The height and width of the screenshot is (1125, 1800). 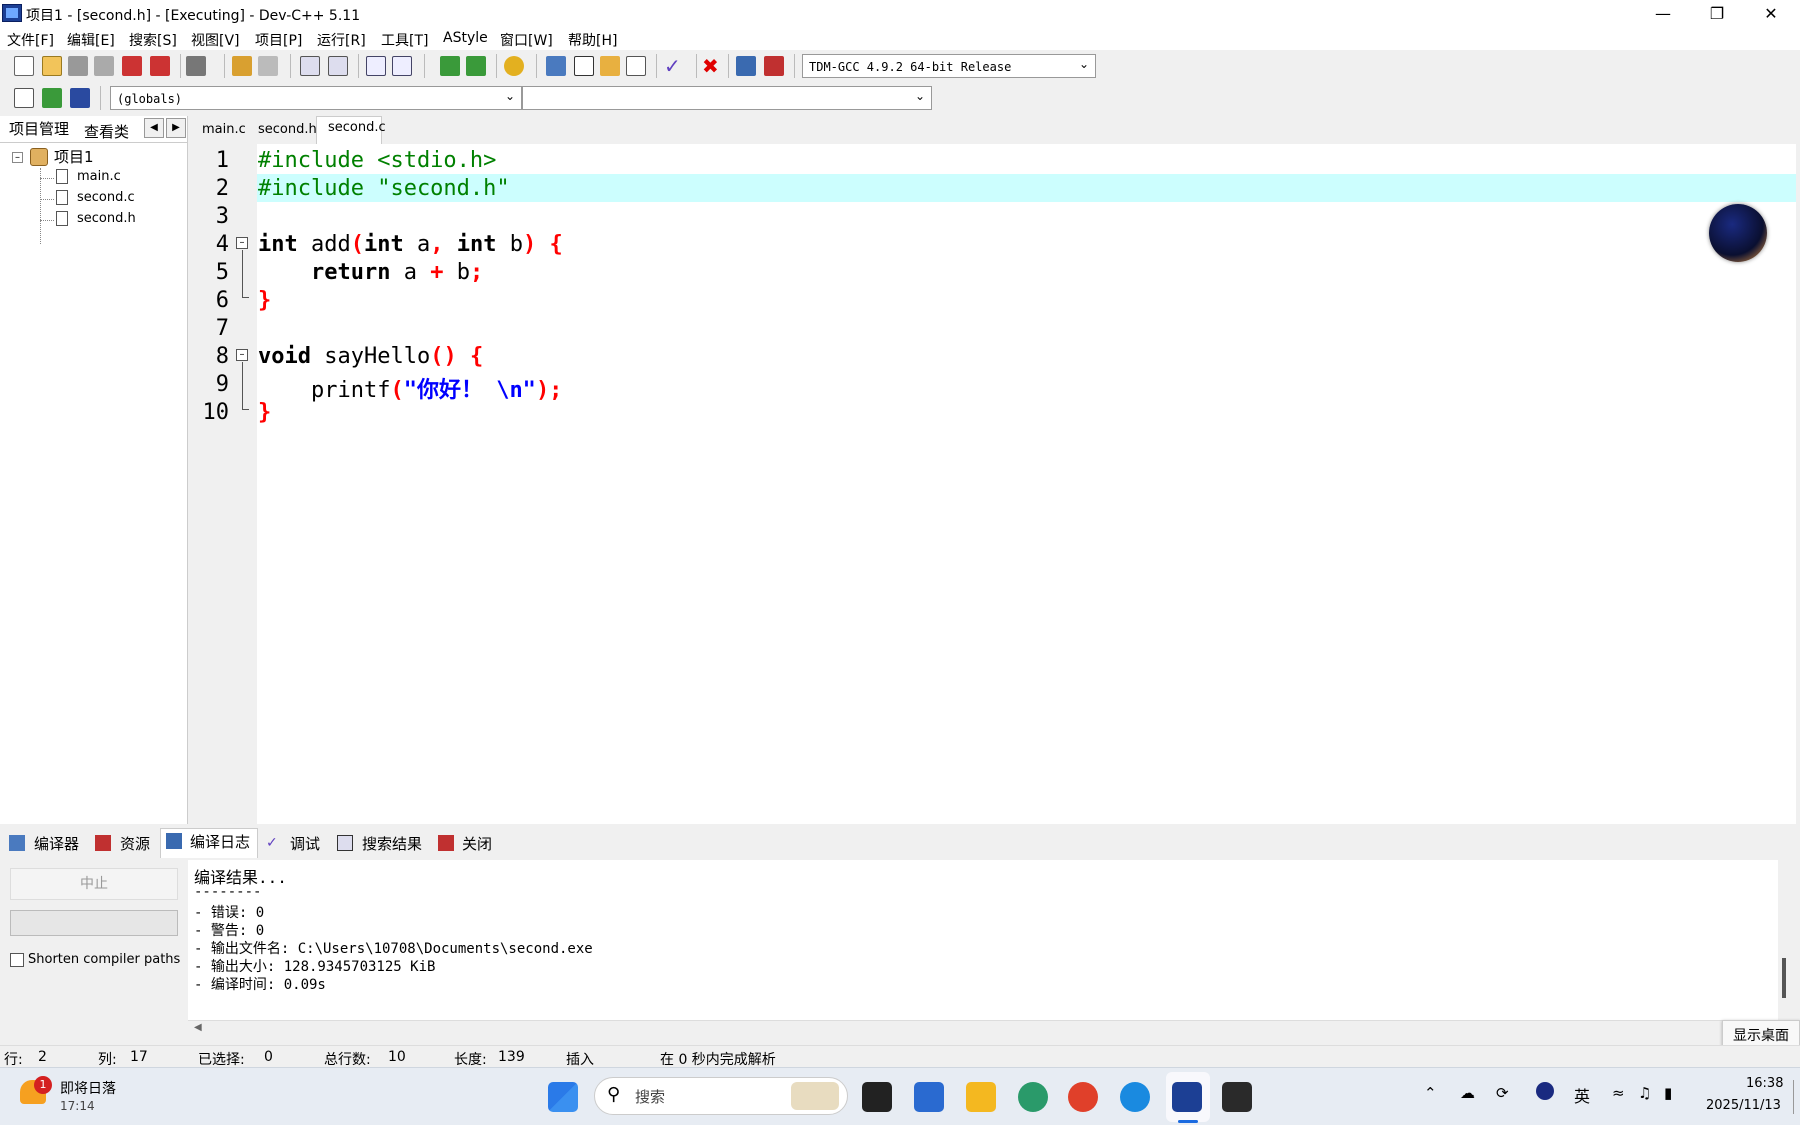 What do you see at coordinates (316, 98) in the screenshot?
I see `scope-select: (globals) ⌄` at bounding box center [316, 98].